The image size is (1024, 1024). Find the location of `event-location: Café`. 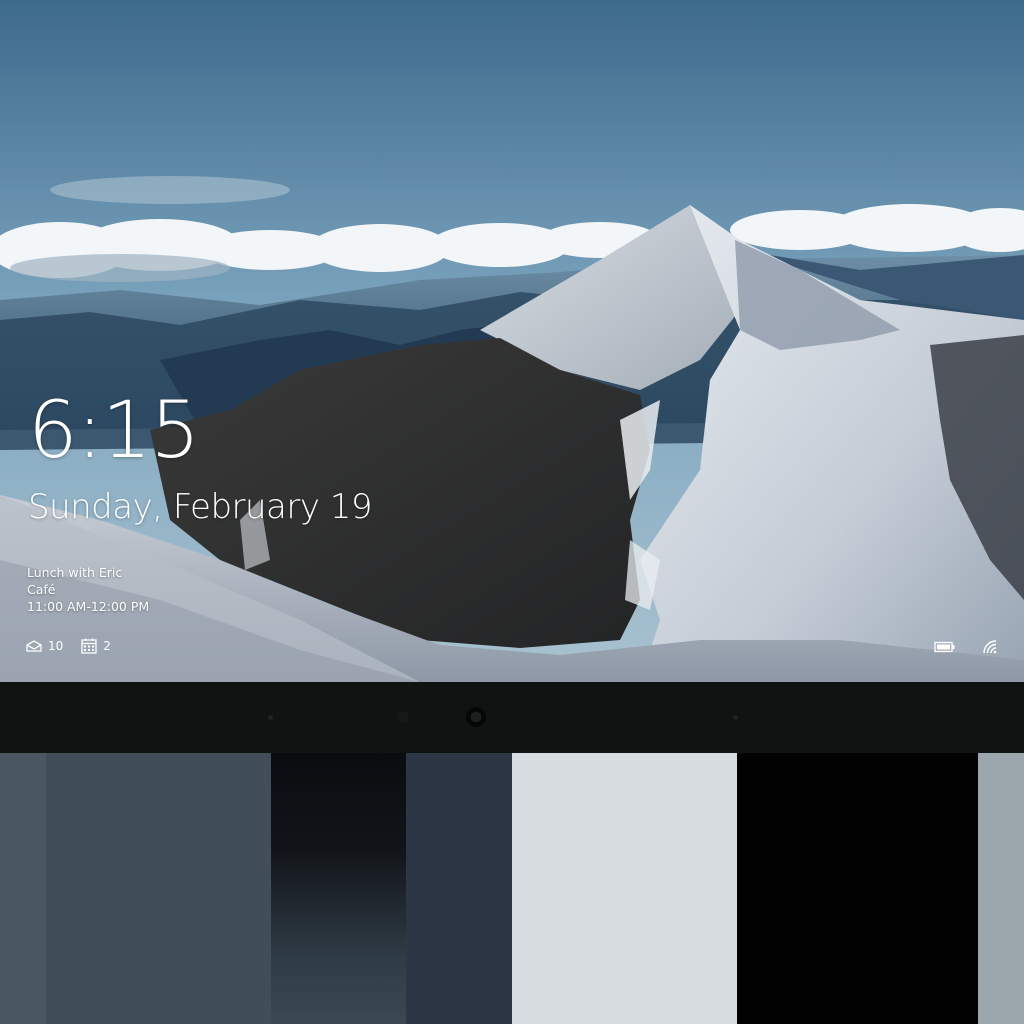

event-location: Café is located at coordinates (41, 589).